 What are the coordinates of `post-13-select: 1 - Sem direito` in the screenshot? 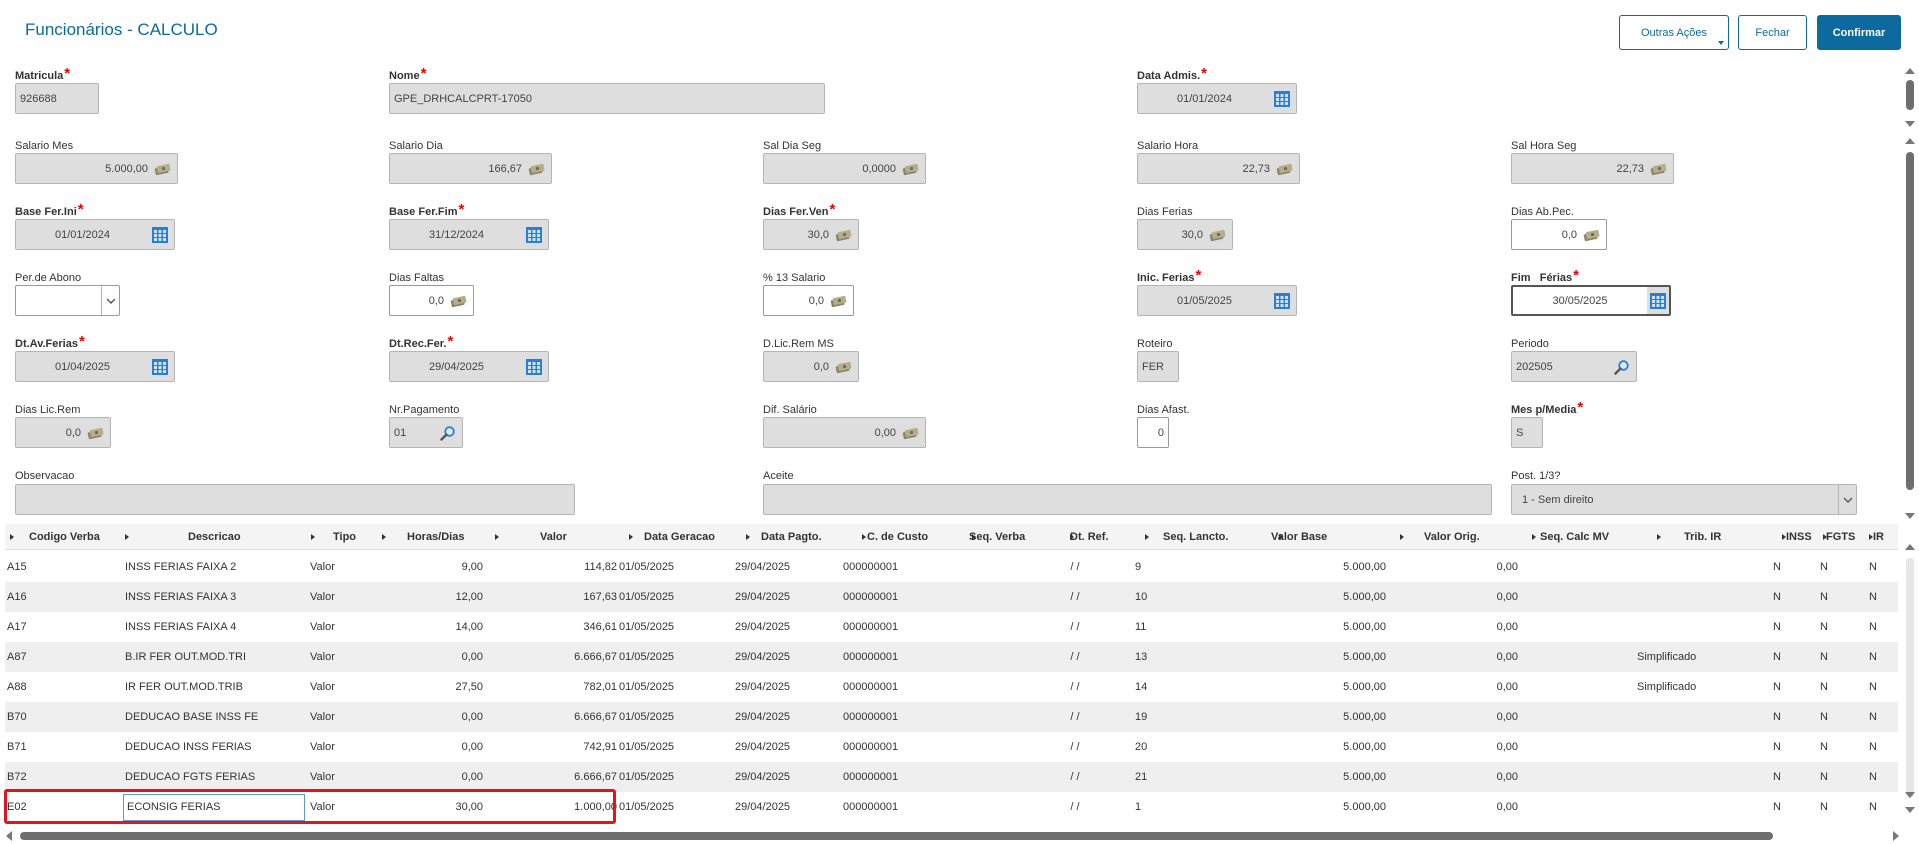 It's located at (1684, 499).